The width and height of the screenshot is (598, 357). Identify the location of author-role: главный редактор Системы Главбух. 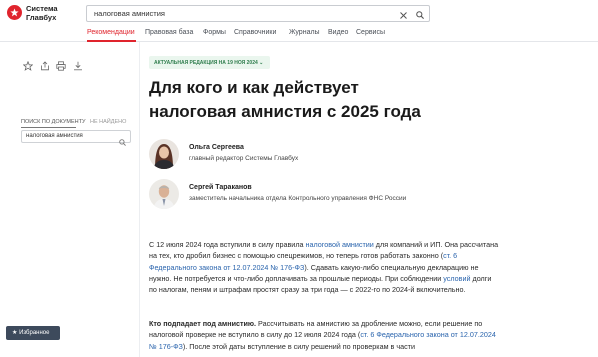
(244, 158).